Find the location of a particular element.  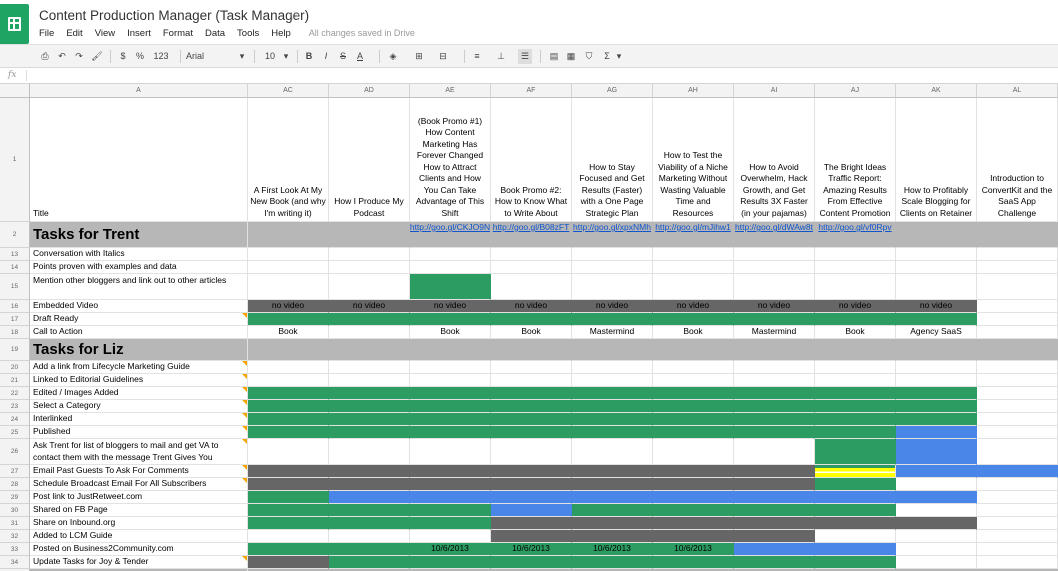

cell-ai-16: no video is located at coordinates (774, 306).